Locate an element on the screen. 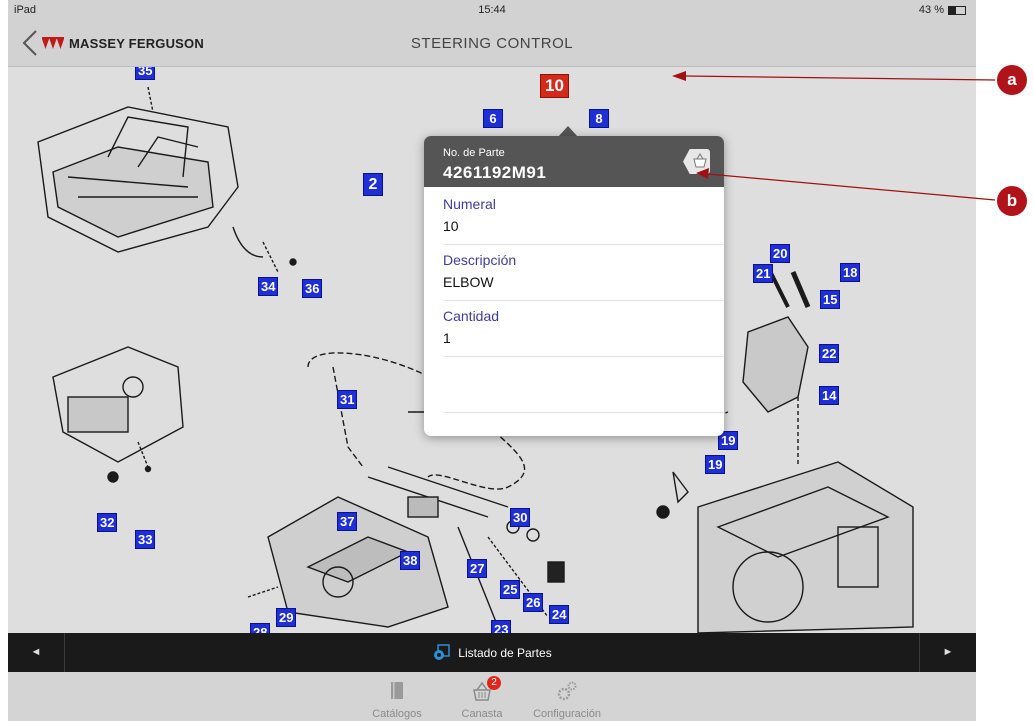  callout-34: 34 is located at coordinates (268, 286).